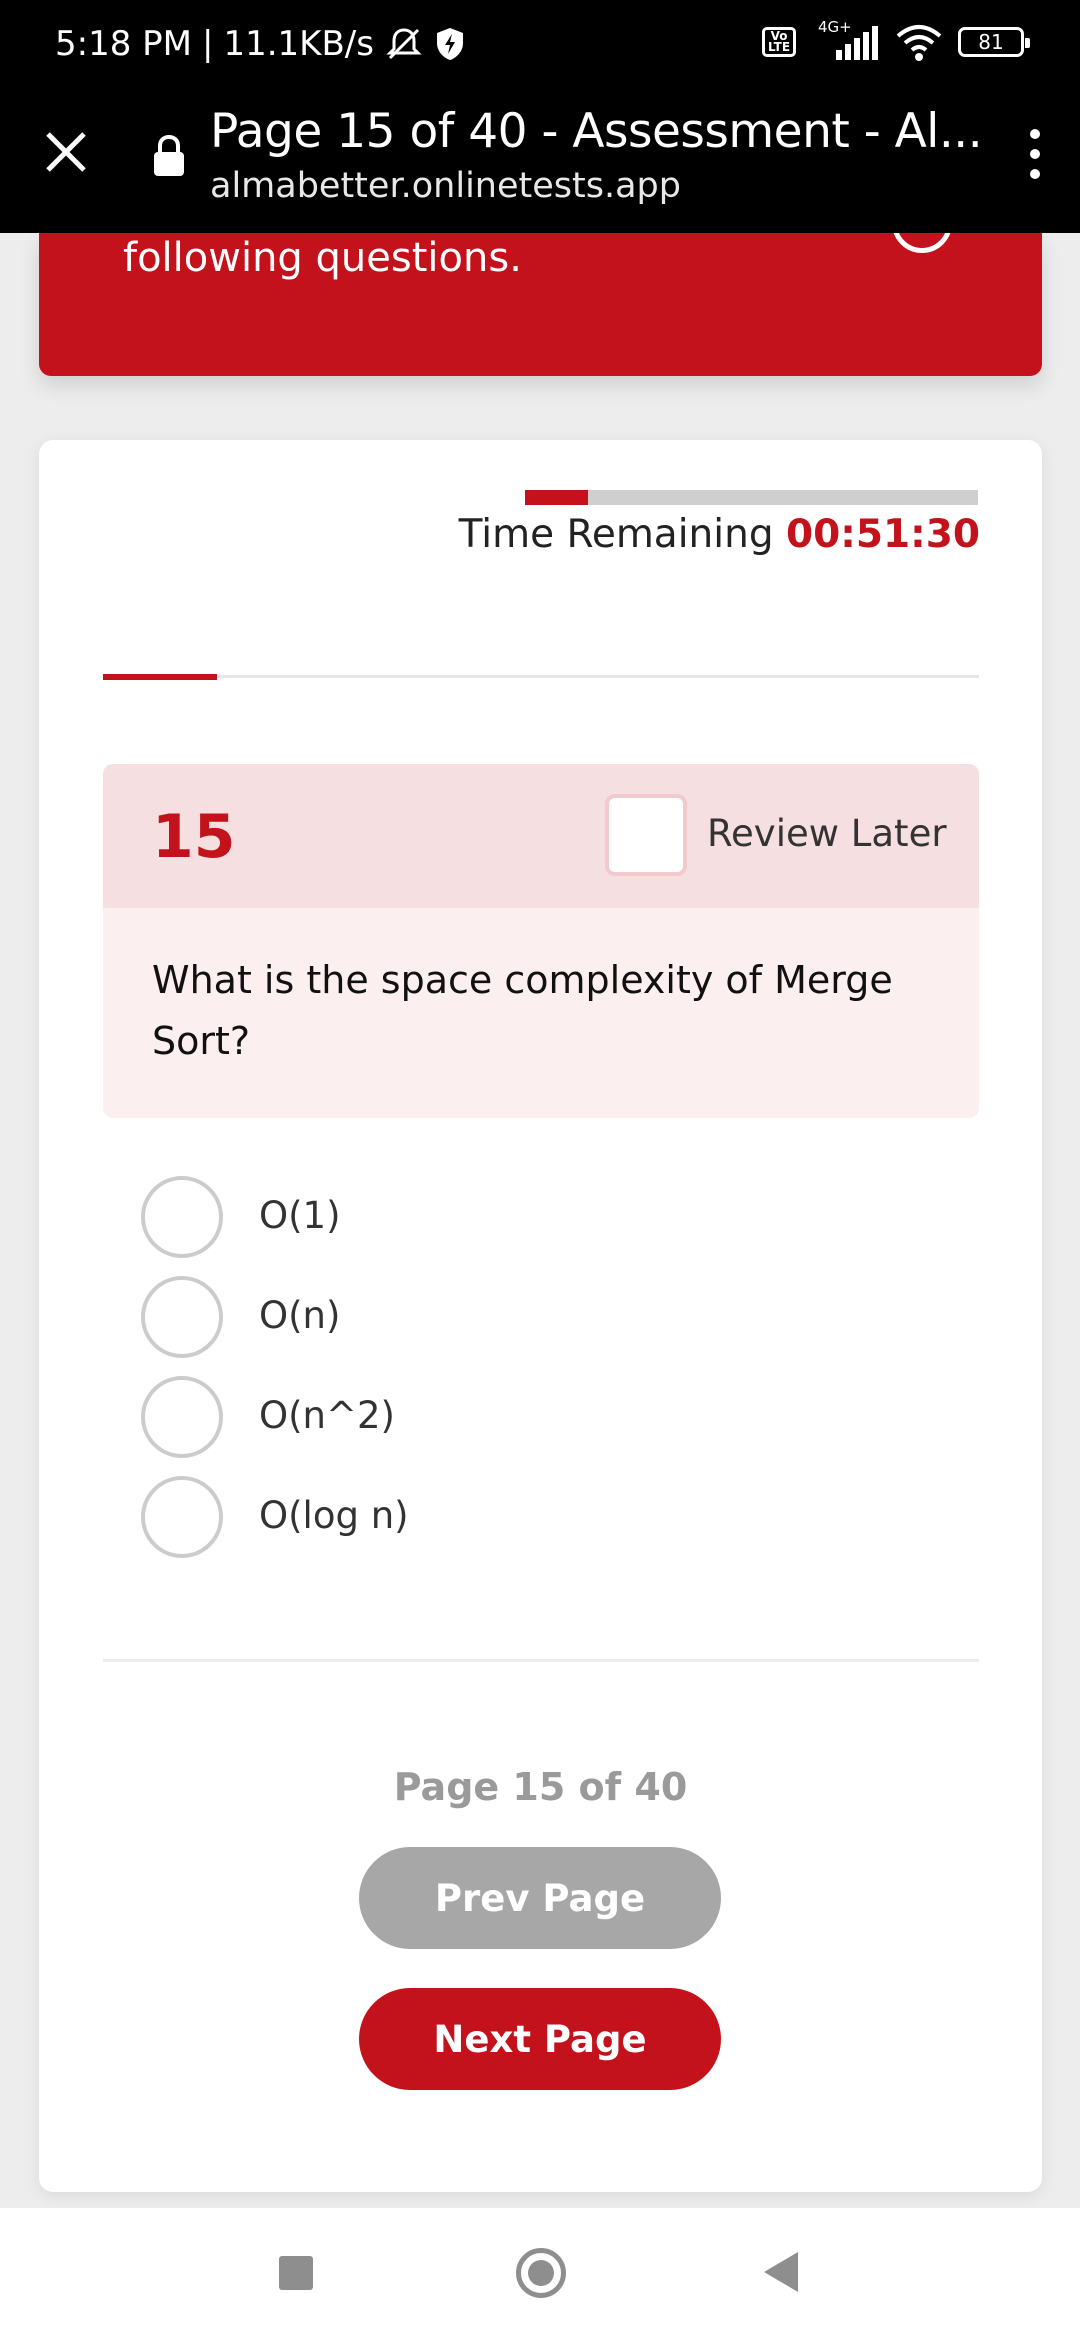 Image resolution: width=1080 pixels, height=2340 pixels. I want to click on review-later-label: Review Later, so click(827, 833).